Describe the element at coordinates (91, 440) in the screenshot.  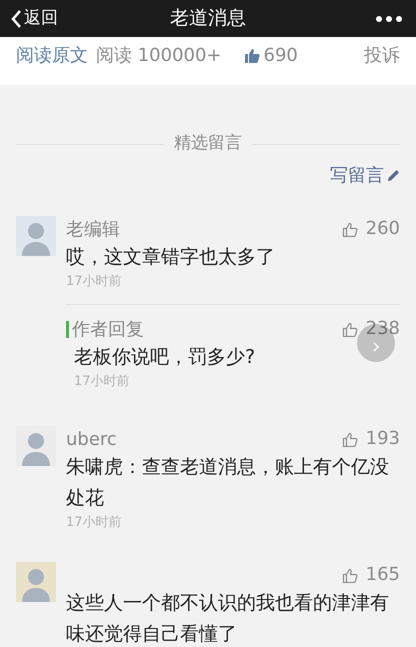
I see `user-name: uberc` at that location.